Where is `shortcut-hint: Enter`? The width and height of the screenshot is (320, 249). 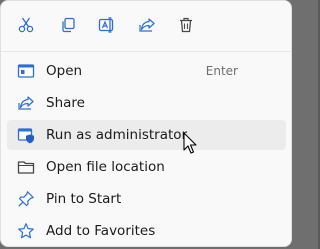 shortcut-hint: Enter is located at coordinates (221, 71).